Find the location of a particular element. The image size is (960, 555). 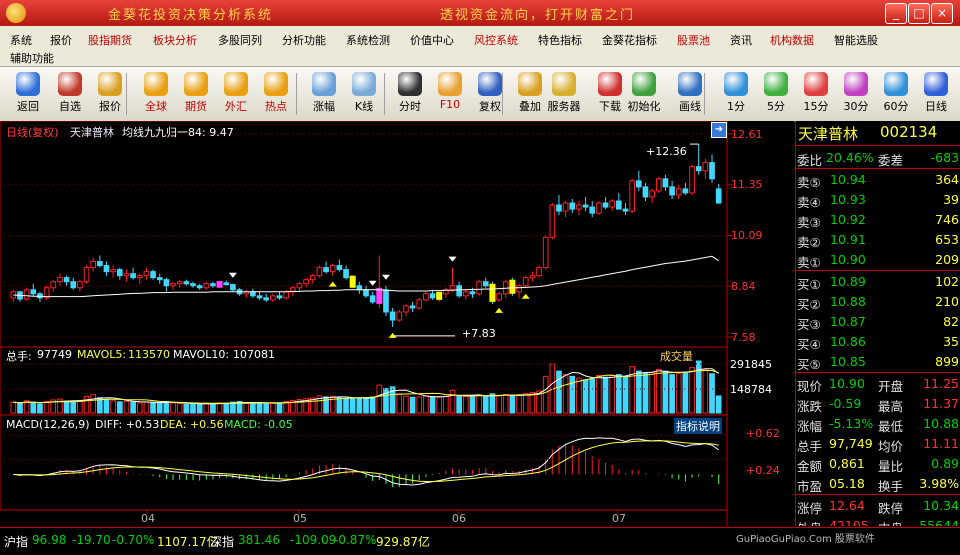

stat-label: 量比 is located at coordinates (891, 466).